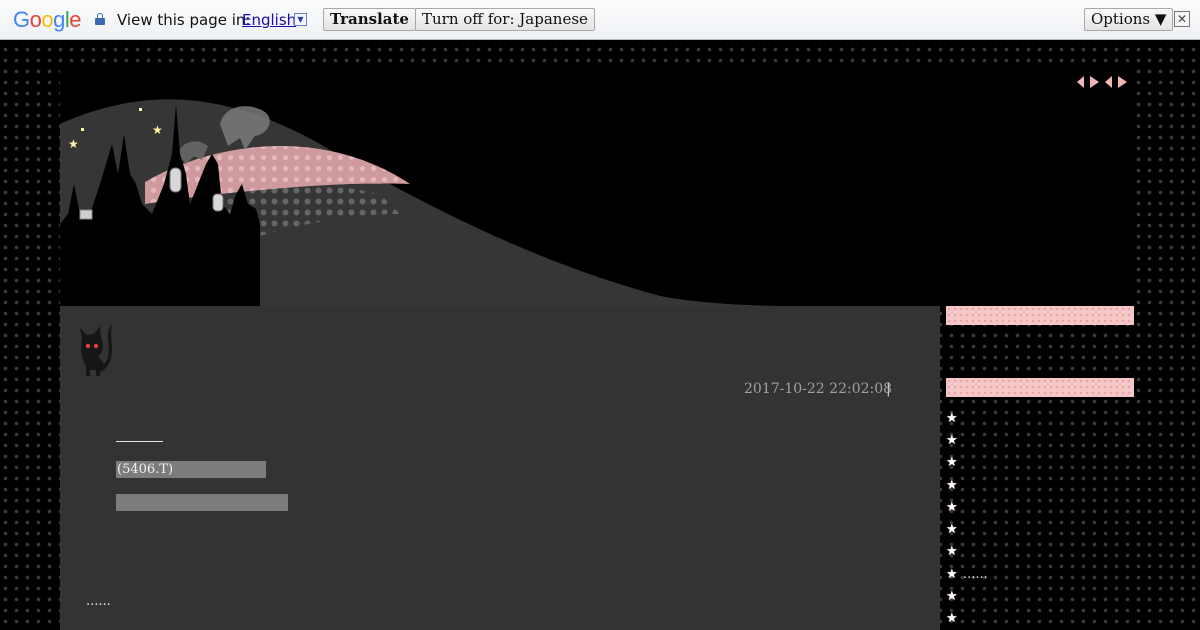 Image resolution: width=1200 pixels, height=630 pixels. Describe the element at coordinates (269, 20) in the screenshot. I see `language-link: English` at that location.